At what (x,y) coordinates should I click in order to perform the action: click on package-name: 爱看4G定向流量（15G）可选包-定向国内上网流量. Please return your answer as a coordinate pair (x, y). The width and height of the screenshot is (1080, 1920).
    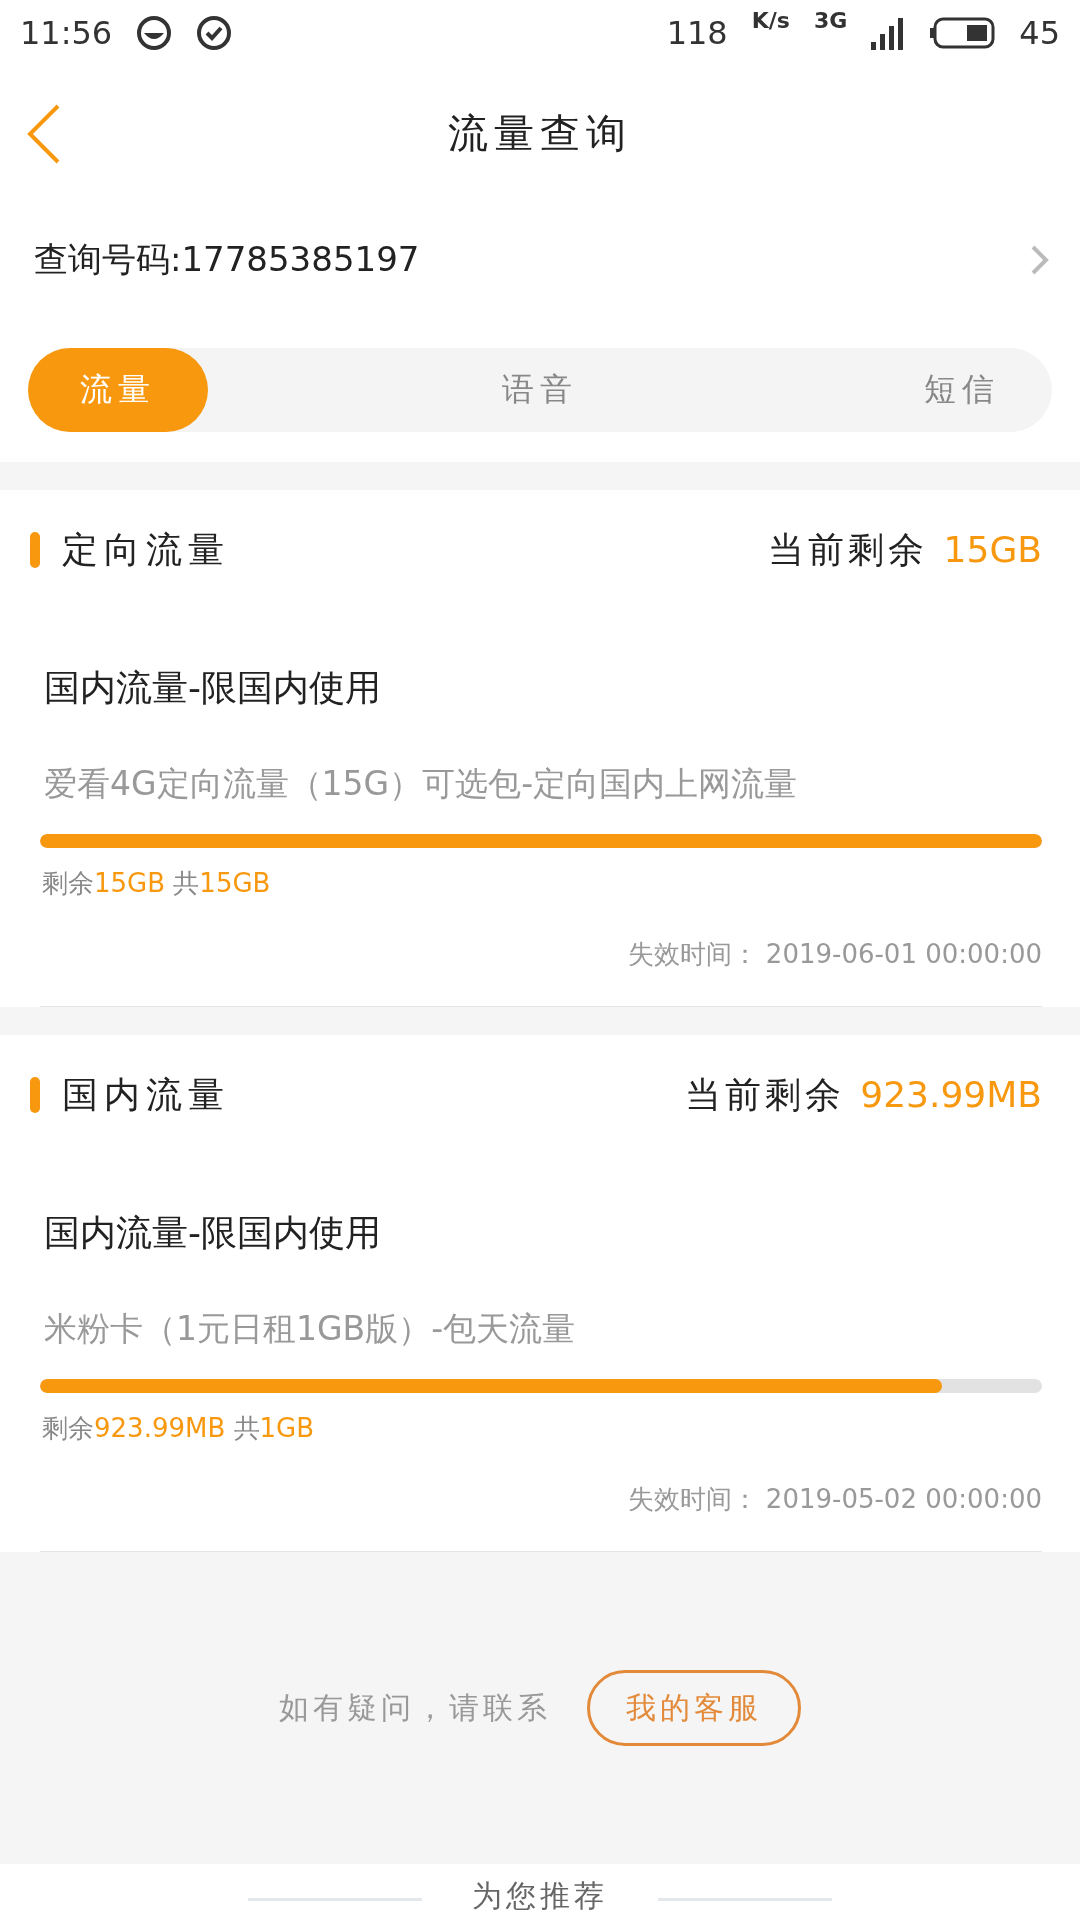
    Looking at the image, I should click on (421, 784).